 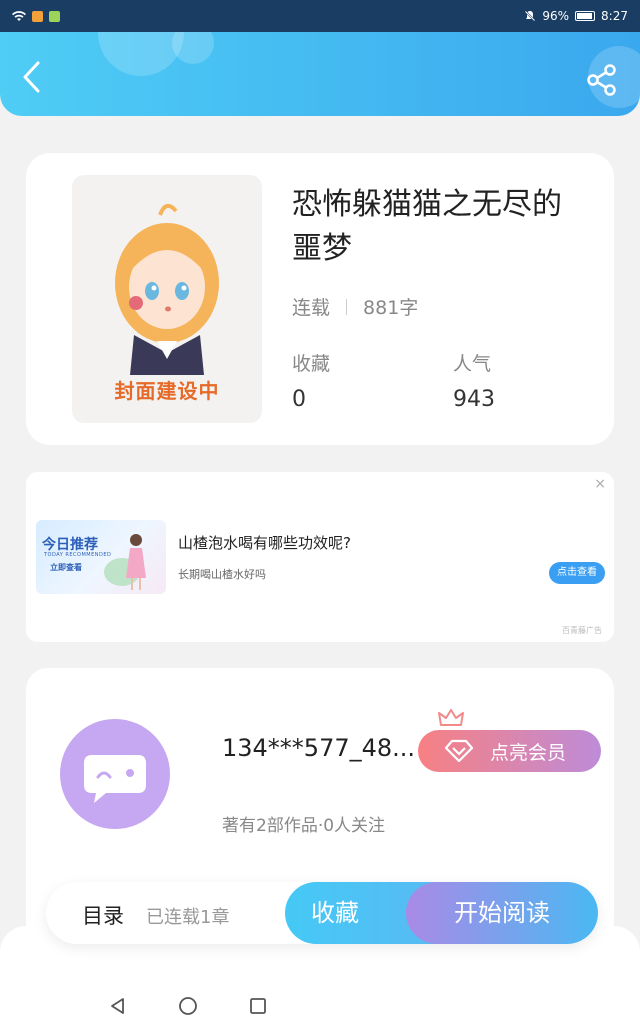 I want to click on meta-divider, so click(x=347, y=306).